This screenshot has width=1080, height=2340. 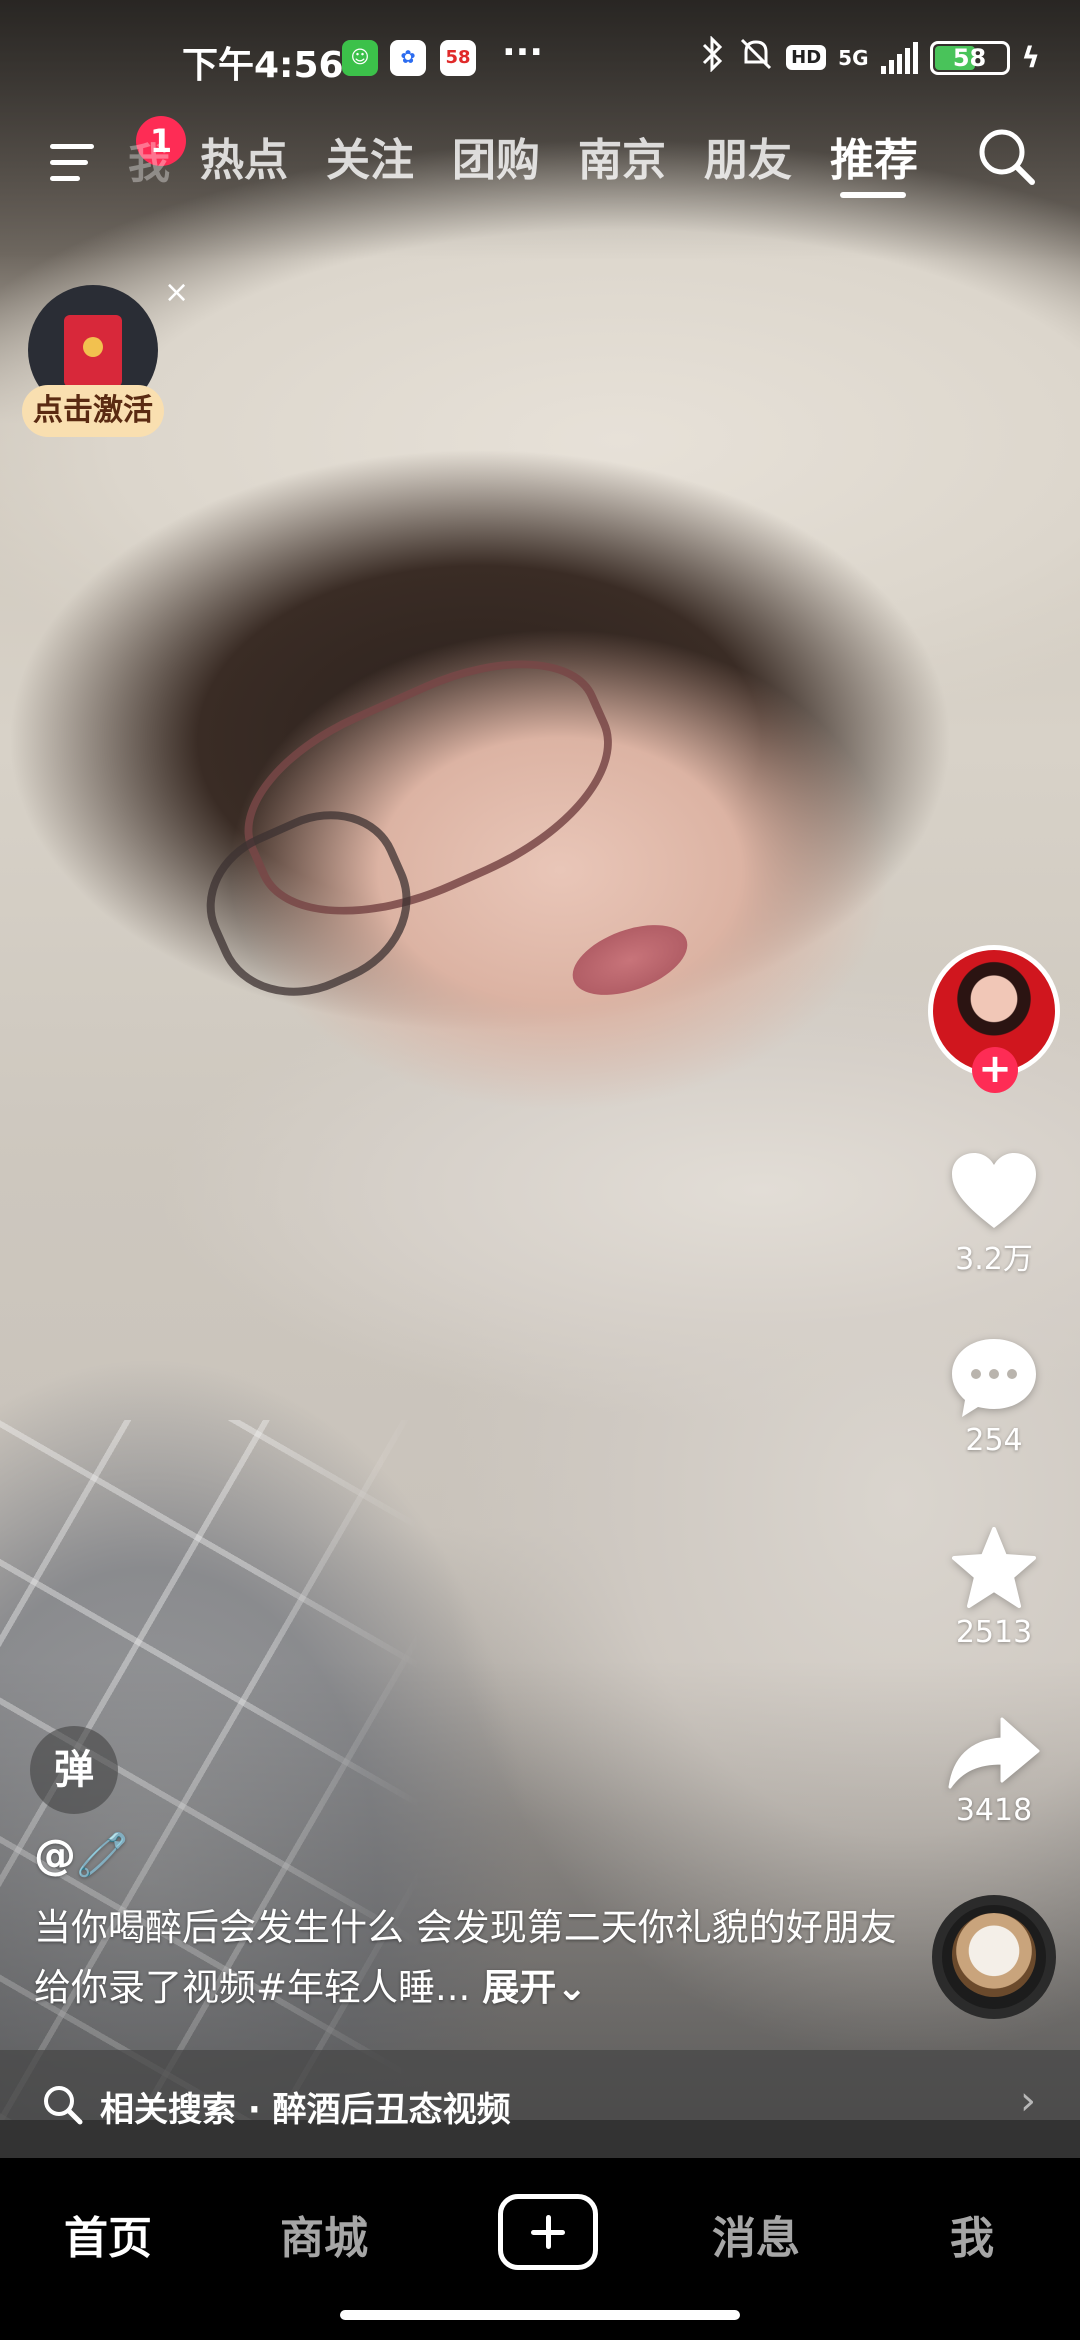 I want to click on battery-level: 58, so click(x=969, y=57).